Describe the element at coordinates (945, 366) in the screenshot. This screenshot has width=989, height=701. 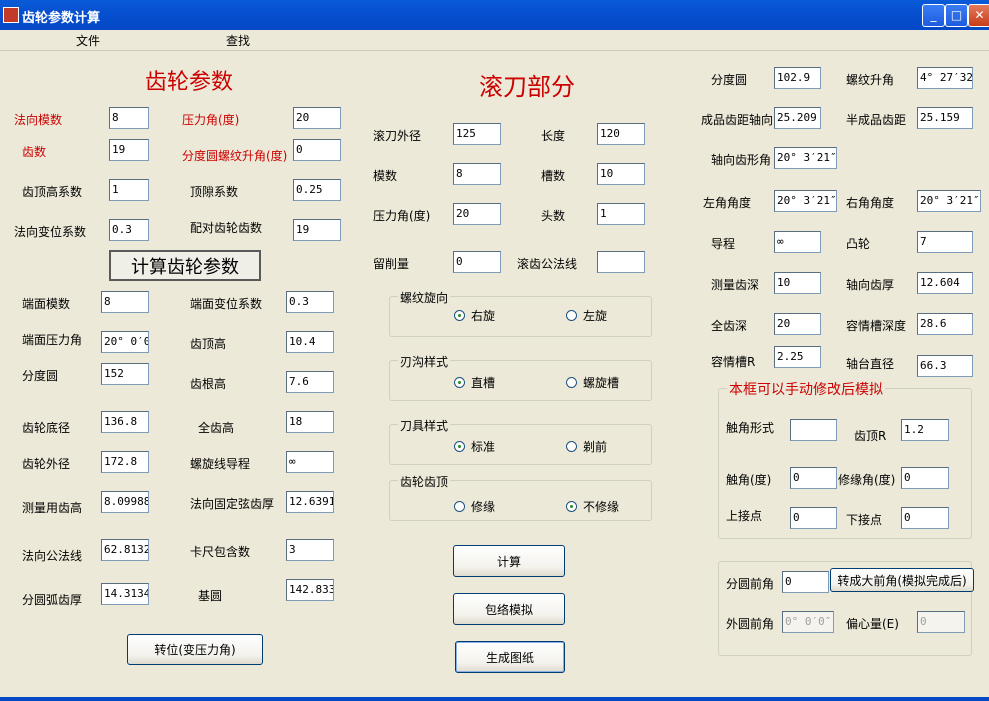
I see `bore-input: 66.3` at that location.